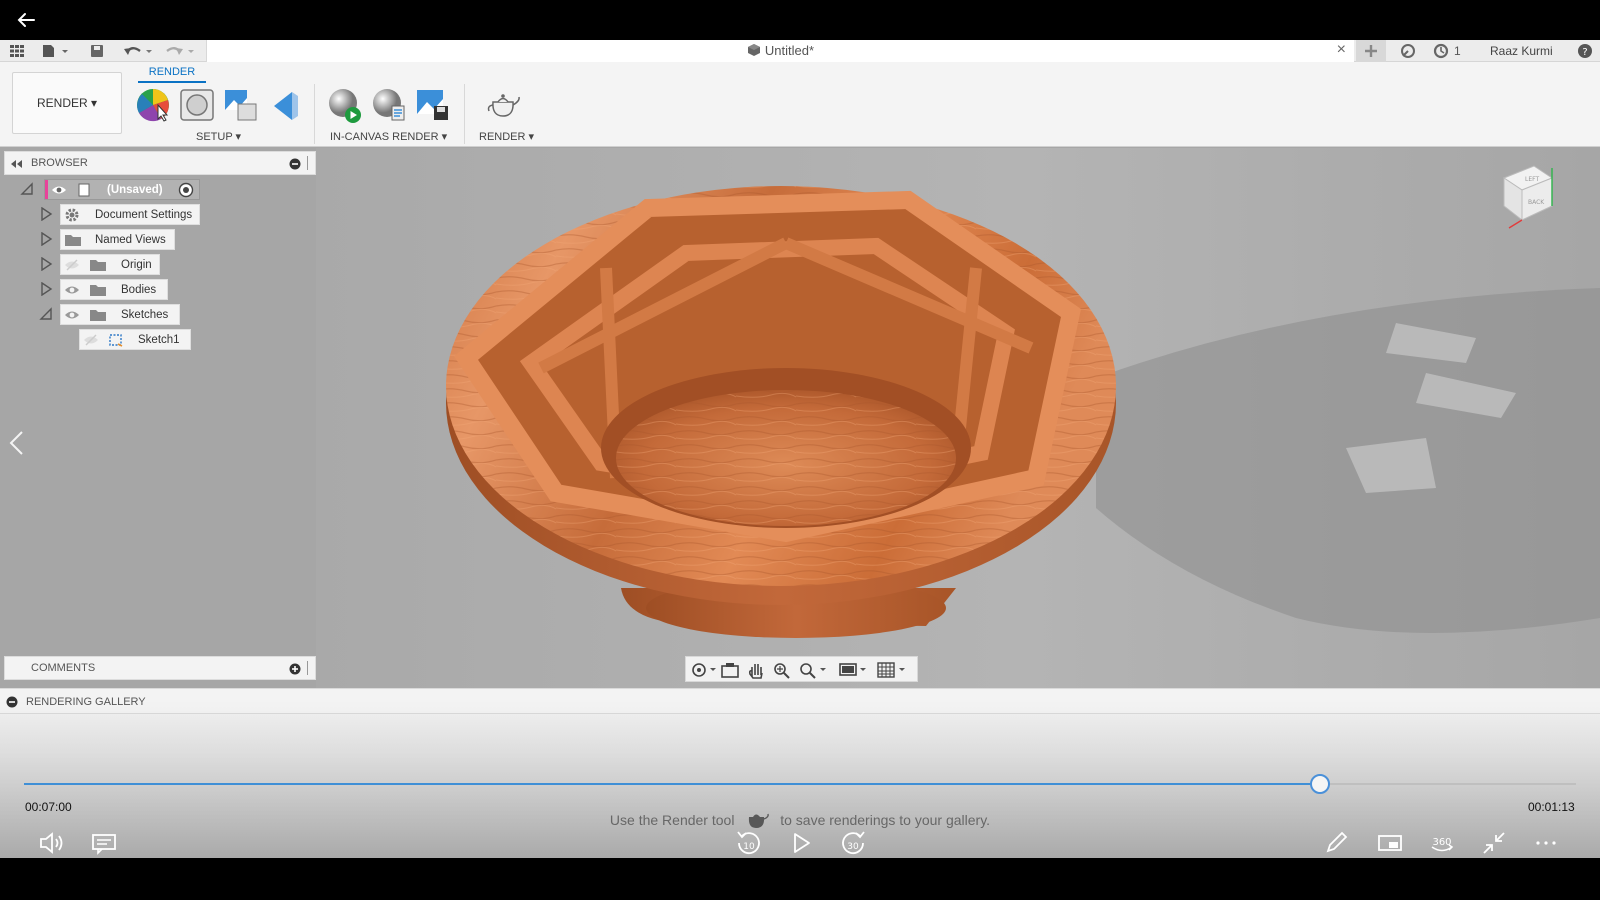 This screenshot has height=900, width=1600. I want to click on orbit-icon, so click(704, 670).